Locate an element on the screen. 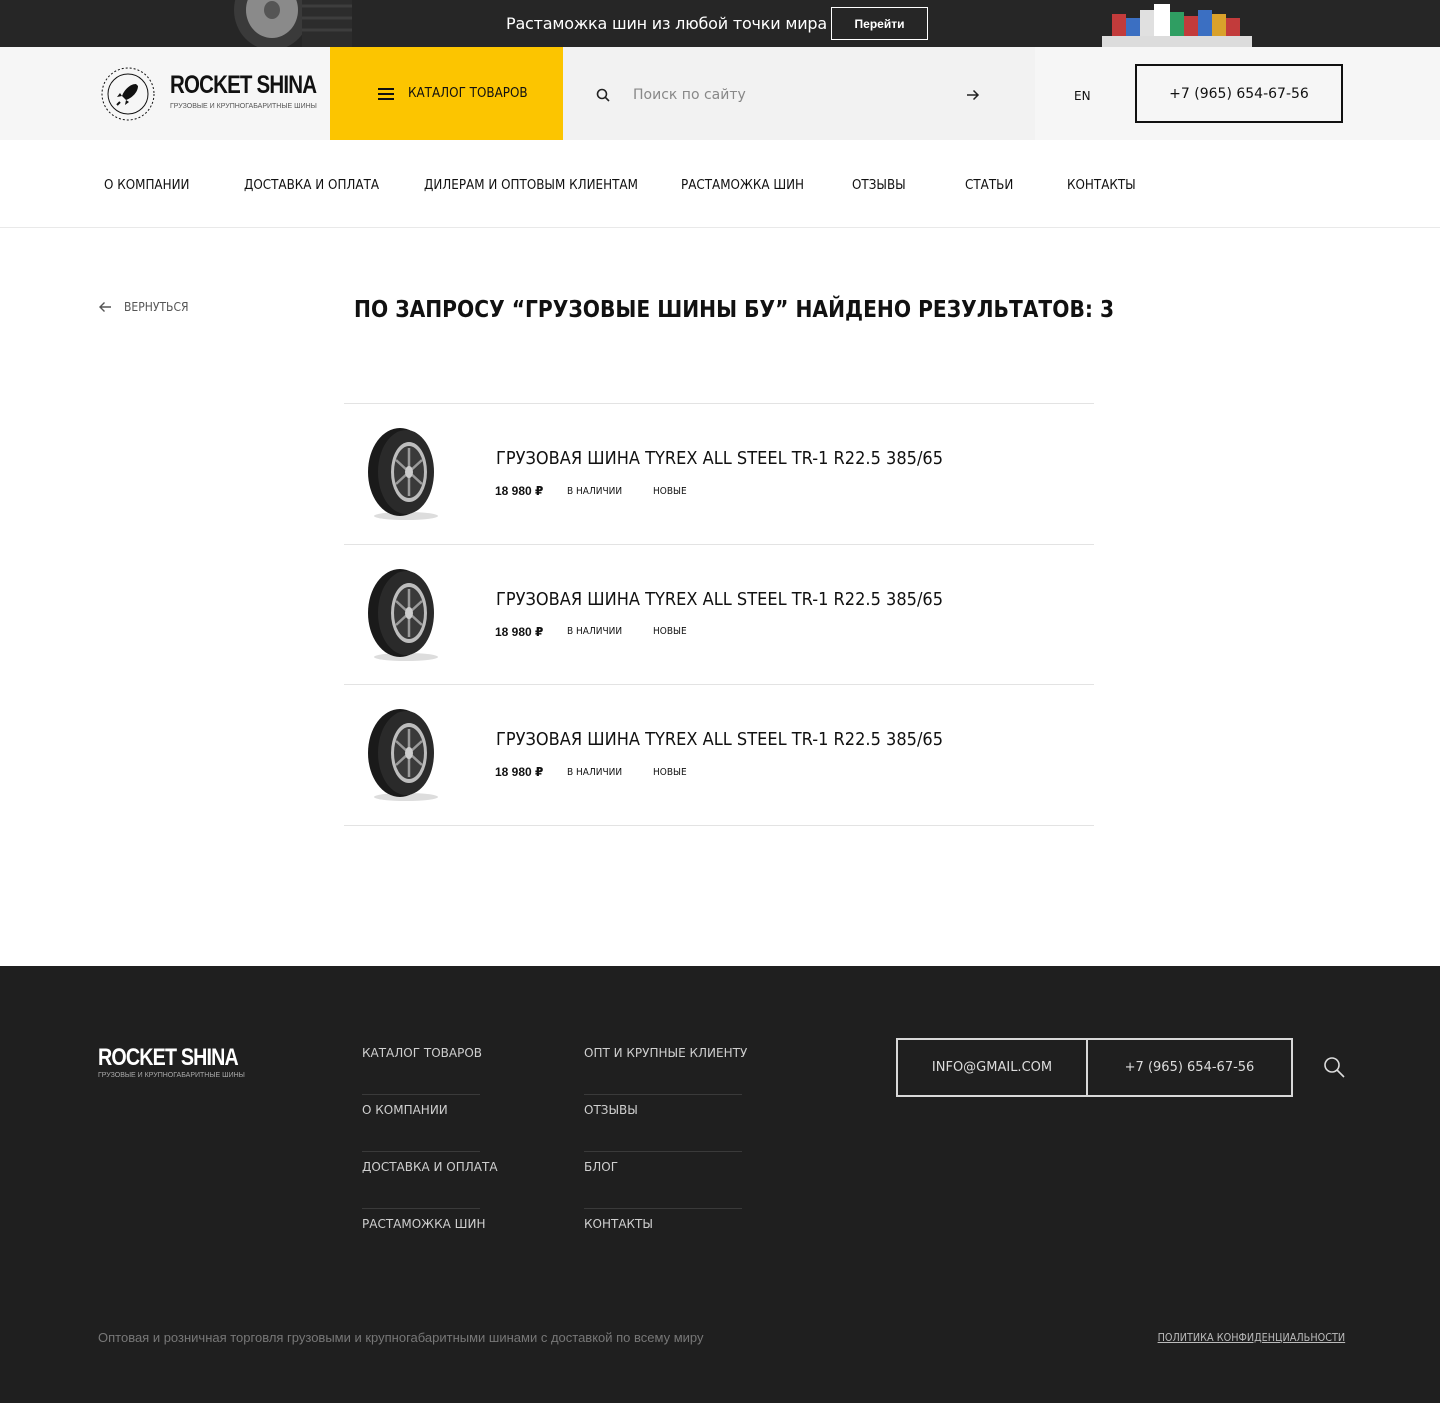  footer-link-delivery: Доставка и оплата is located at coordinates (430, 1180).